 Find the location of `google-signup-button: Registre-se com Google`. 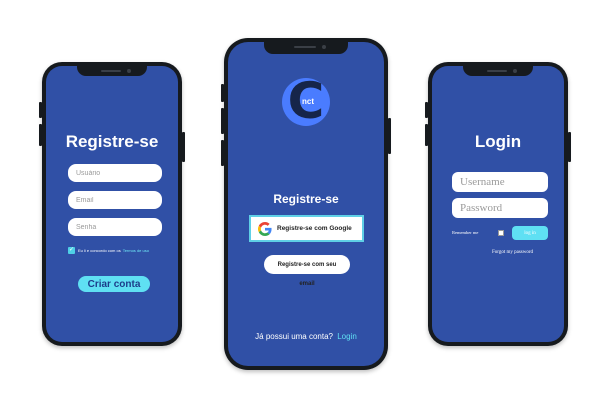

google-signup-button: Registre-se com Google is located at coordinates (306, 228).